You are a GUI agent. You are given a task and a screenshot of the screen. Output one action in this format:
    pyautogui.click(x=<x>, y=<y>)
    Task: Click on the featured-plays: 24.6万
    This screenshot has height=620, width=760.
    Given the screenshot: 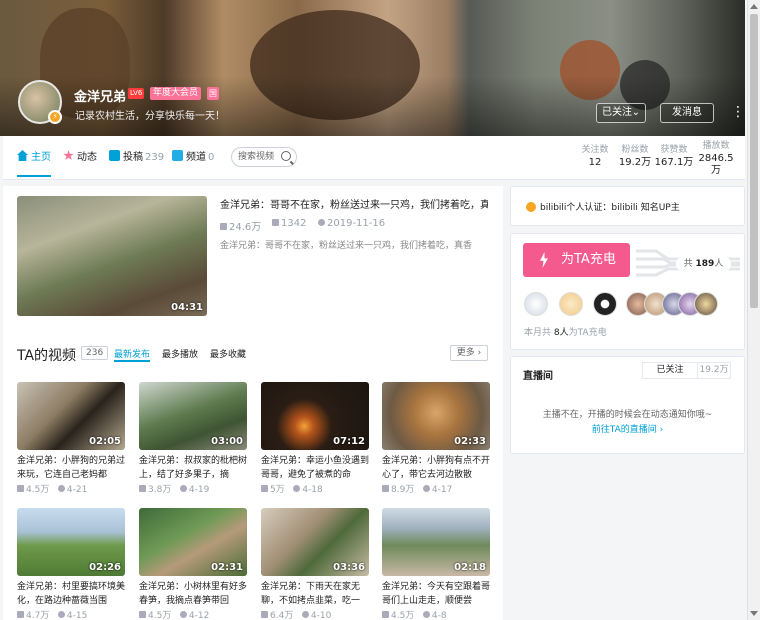 What is the action you would take?
    pyautogui.click(x=240, y=225)
    